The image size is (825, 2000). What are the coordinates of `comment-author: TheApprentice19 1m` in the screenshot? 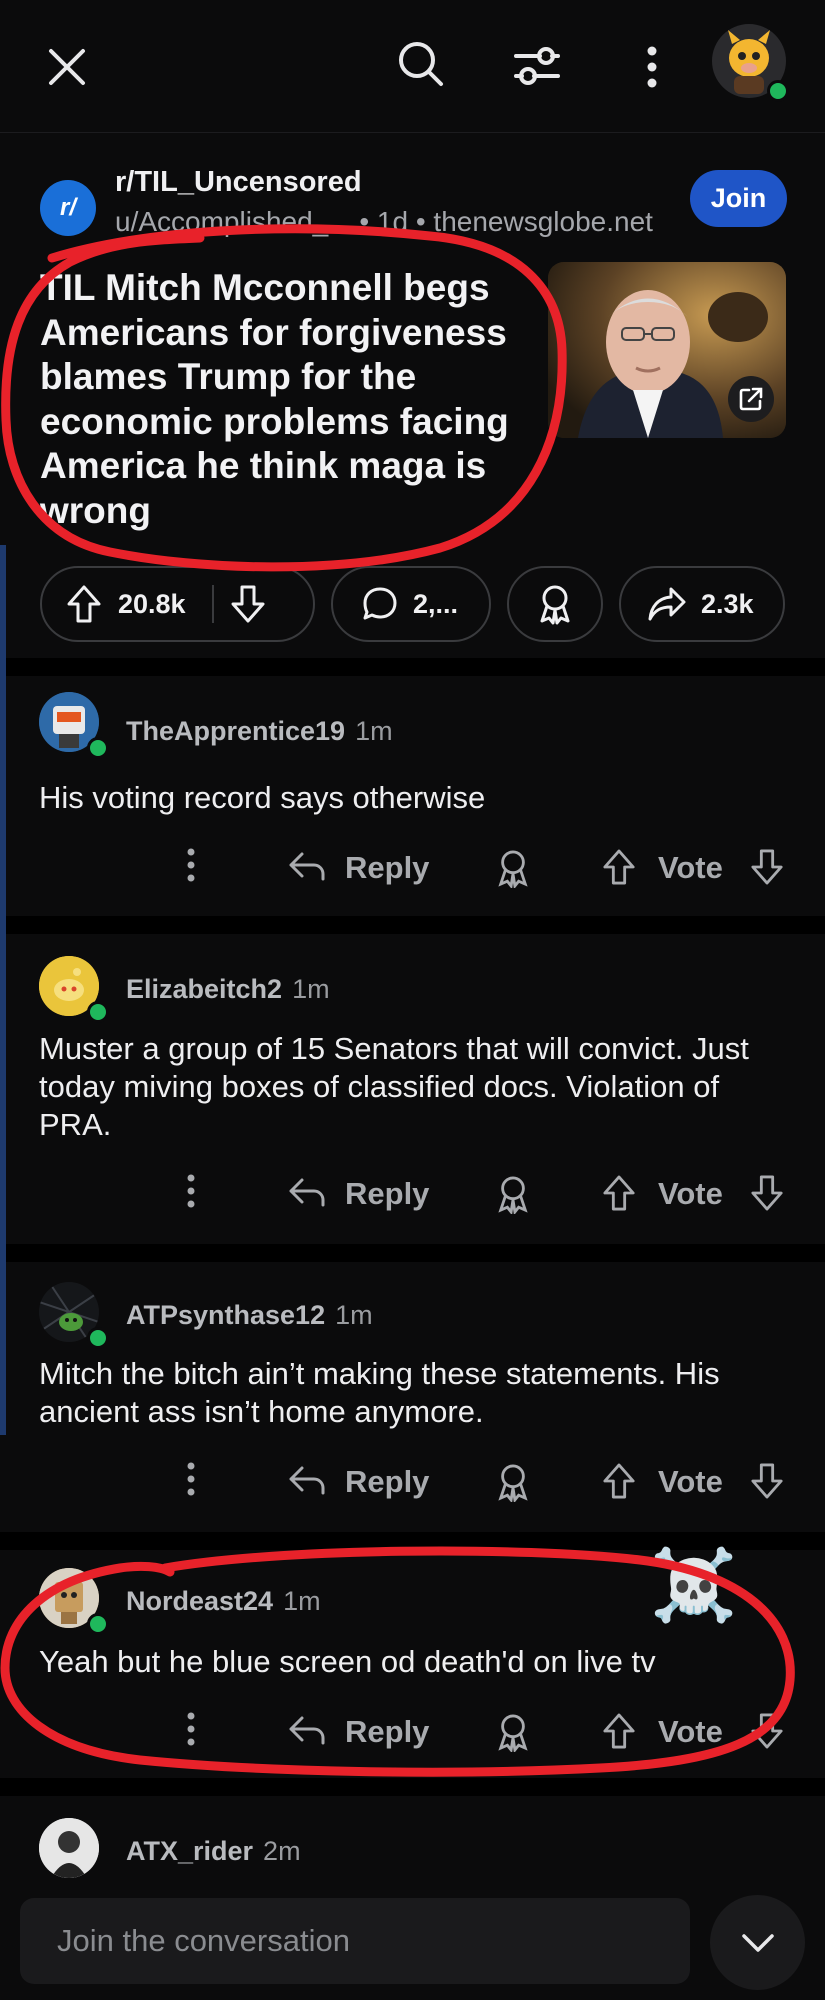 It's located at (259, 731).